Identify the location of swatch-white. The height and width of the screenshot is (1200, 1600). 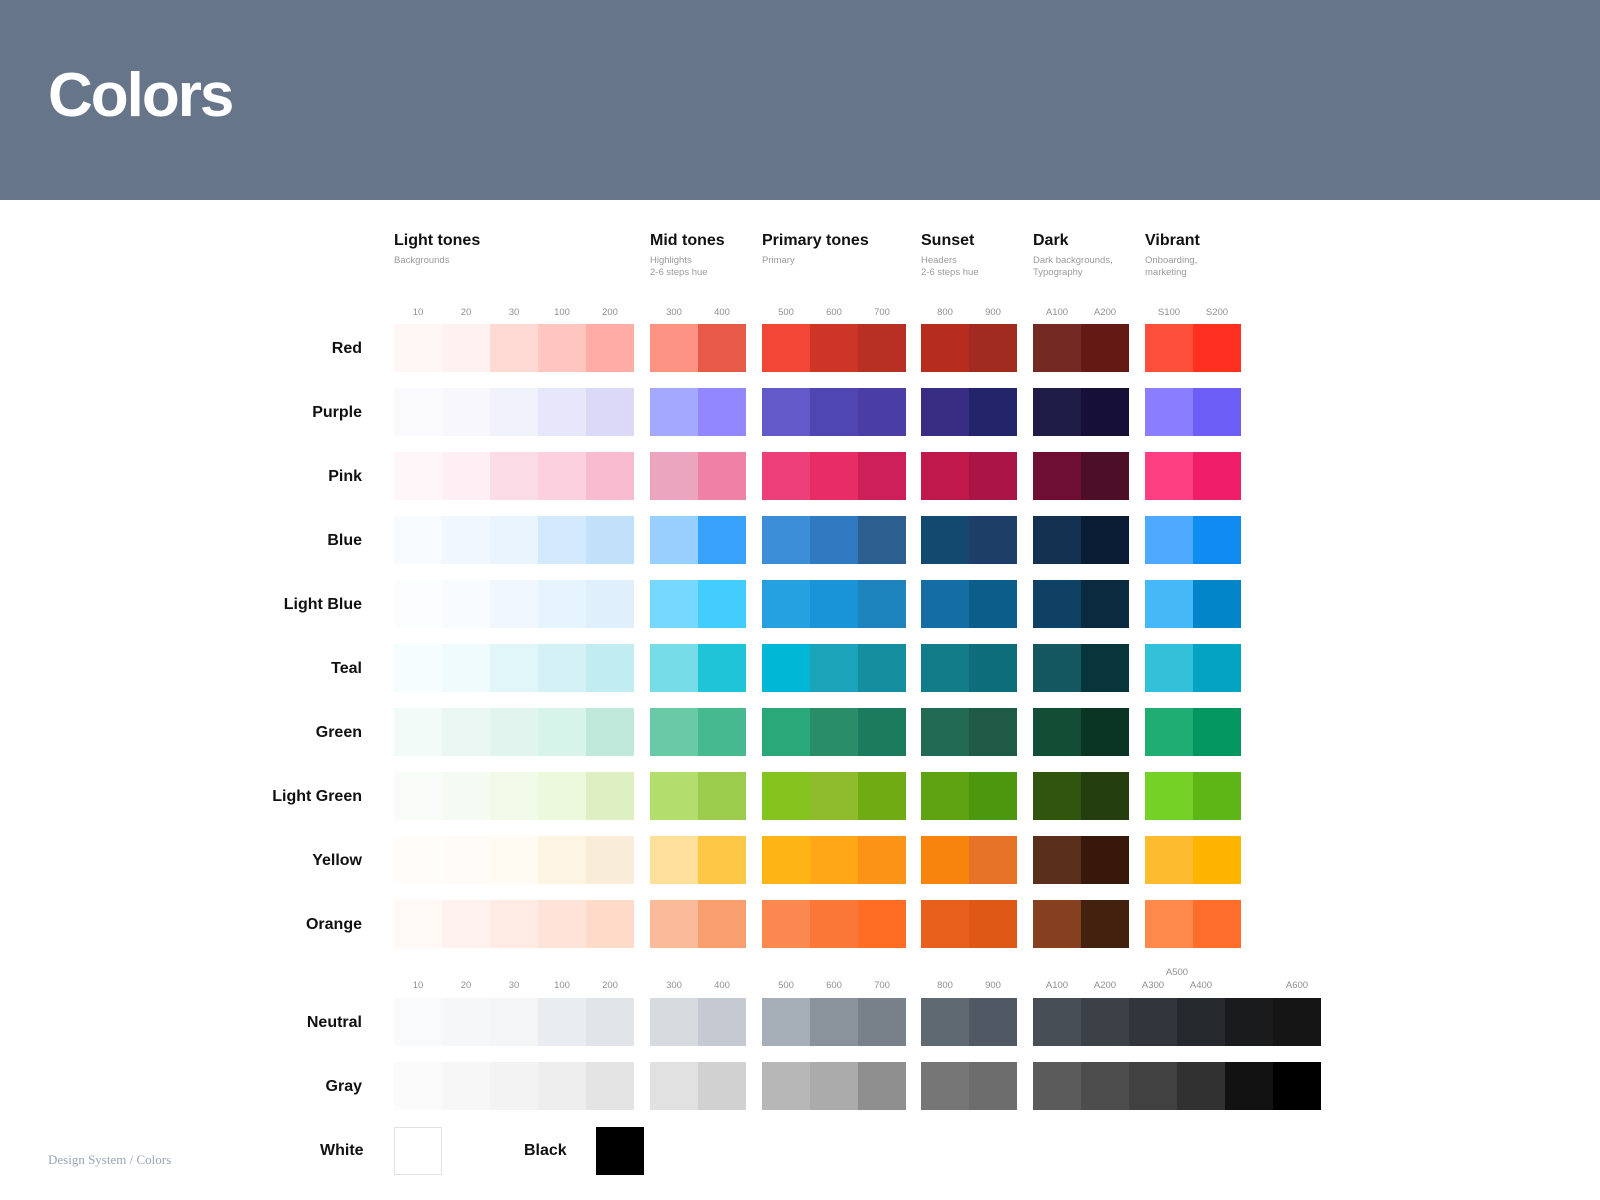
(418, 1151).